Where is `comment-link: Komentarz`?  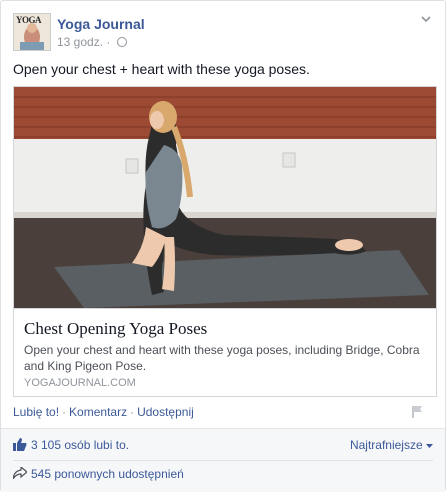 comment-link: Komentarz is located at coordinates (98, 412).